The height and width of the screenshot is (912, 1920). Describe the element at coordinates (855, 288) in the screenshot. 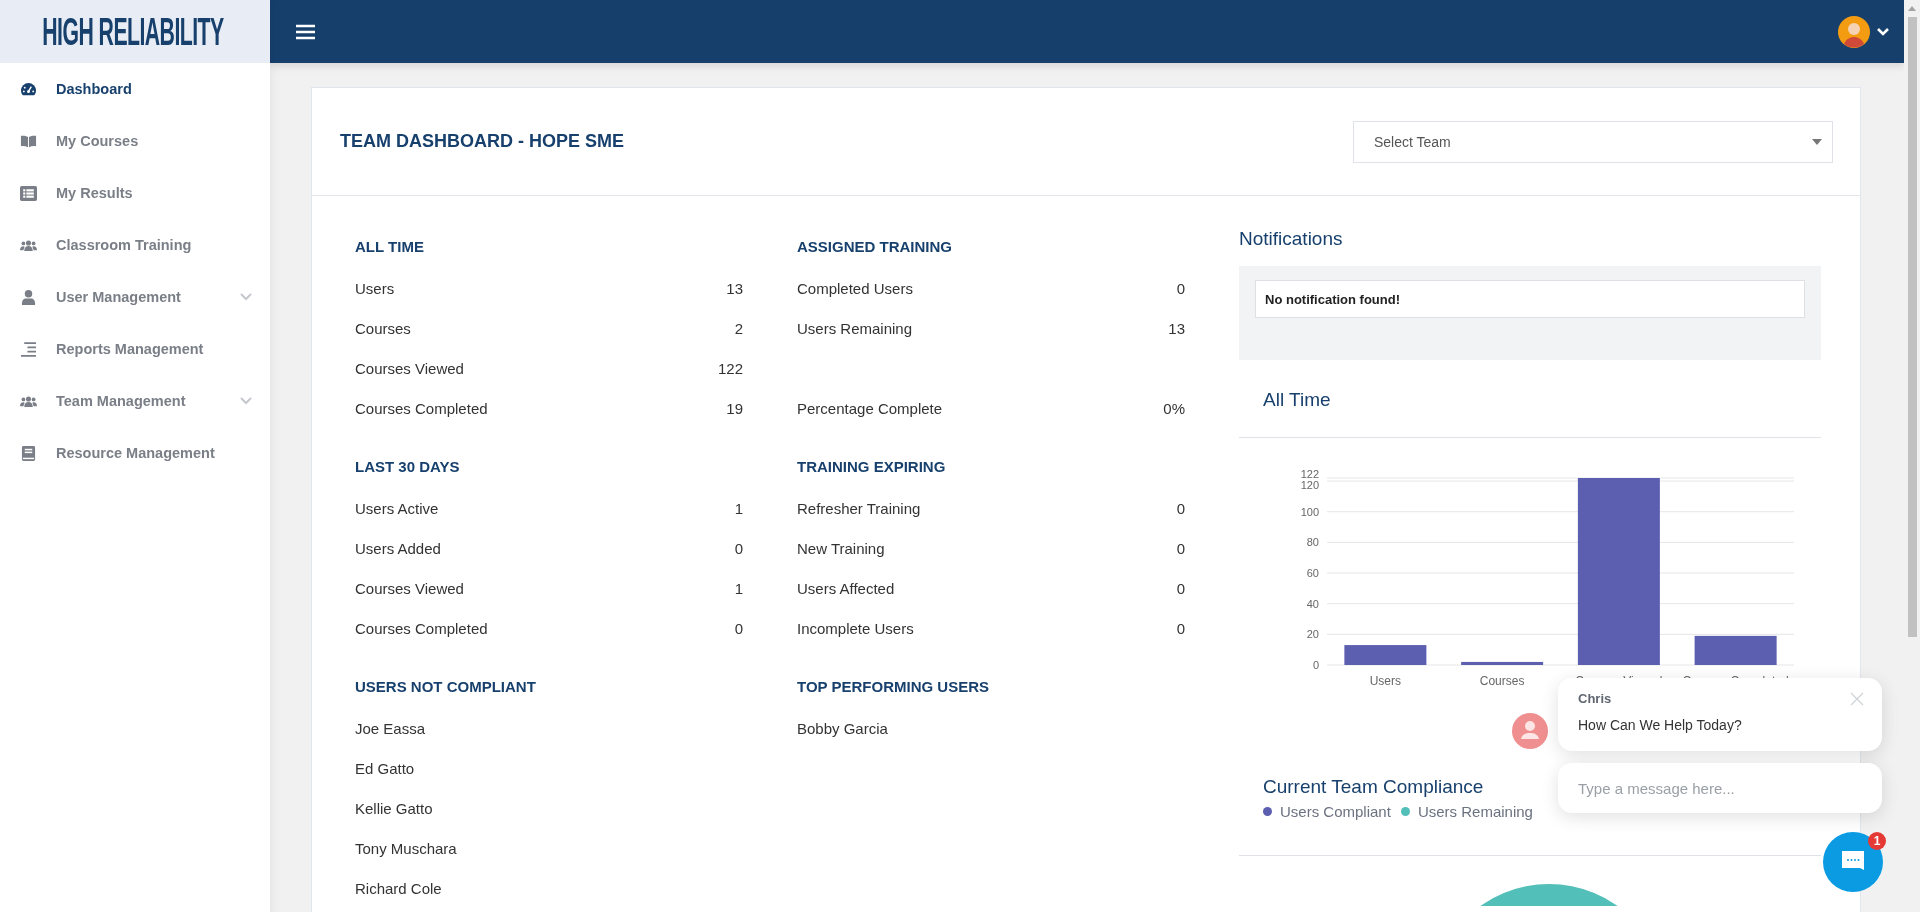

I see `stat-label: Completed Users` at that location.